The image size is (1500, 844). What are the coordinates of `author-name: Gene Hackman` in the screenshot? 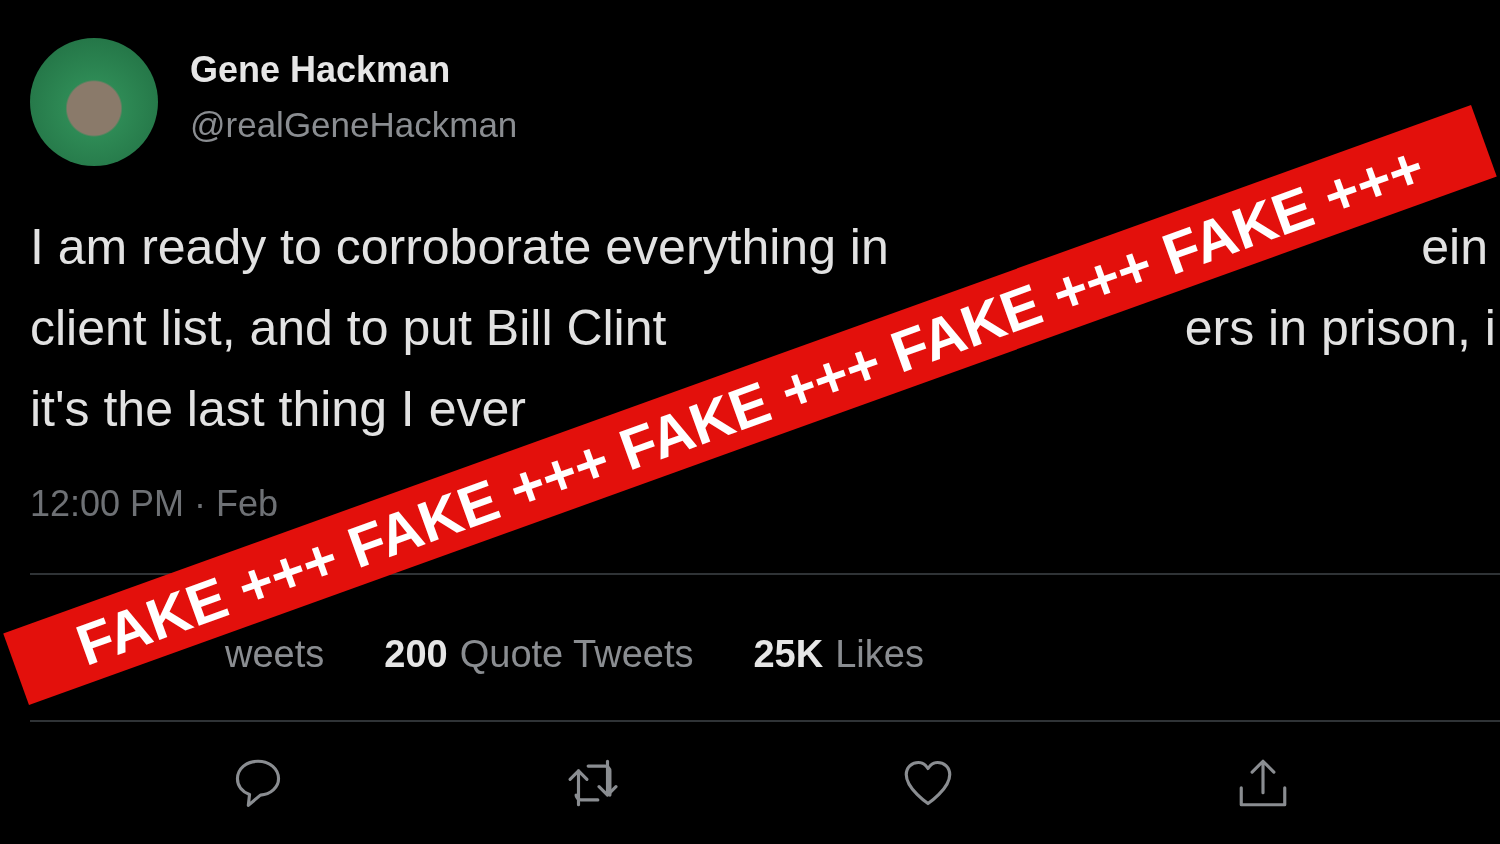 It's located at (354, 70).